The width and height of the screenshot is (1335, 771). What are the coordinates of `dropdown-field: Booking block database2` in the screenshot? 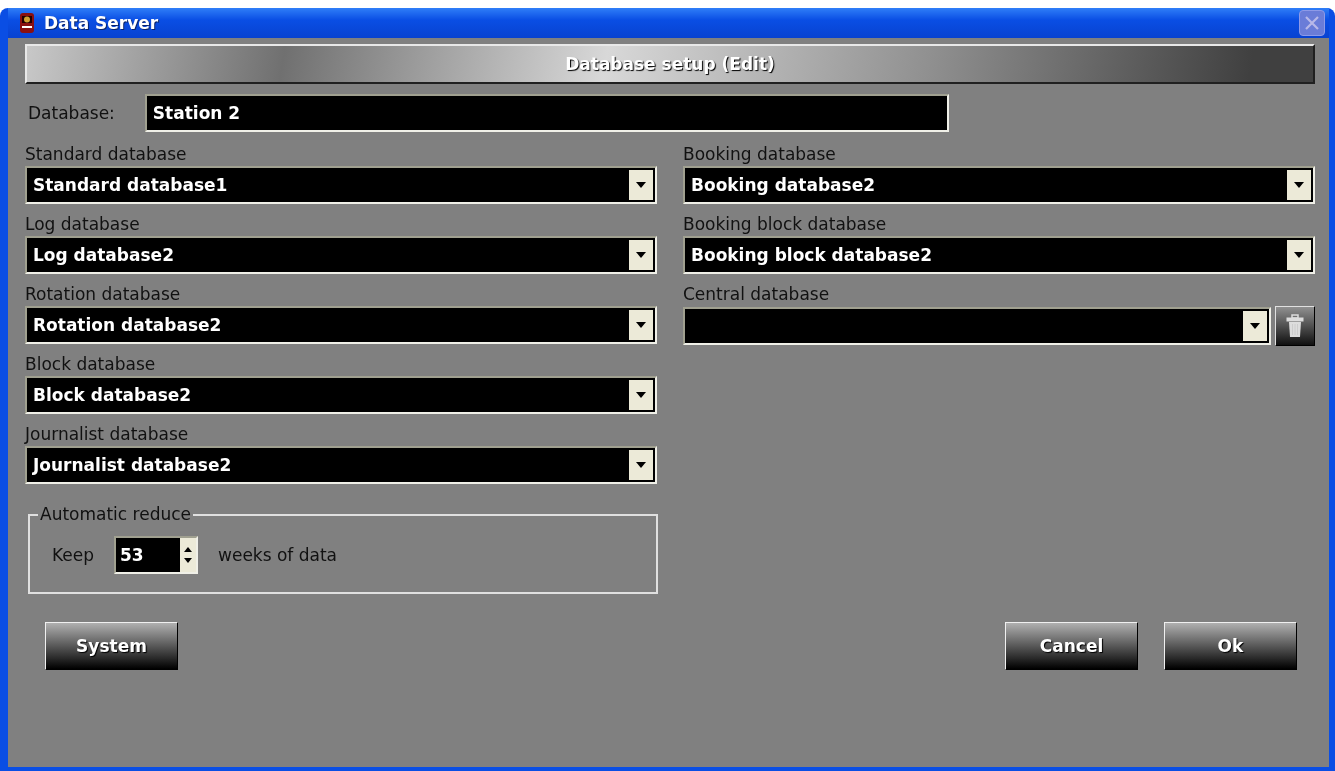 It's located at (999, 255).